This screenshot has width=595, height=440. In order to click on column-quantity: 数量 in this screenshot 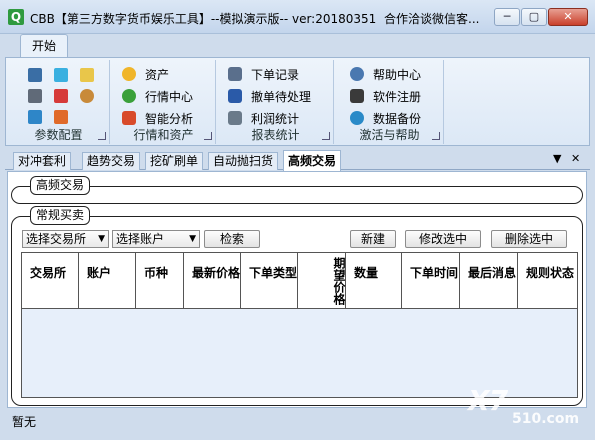, I will do `click(374, 281)`.